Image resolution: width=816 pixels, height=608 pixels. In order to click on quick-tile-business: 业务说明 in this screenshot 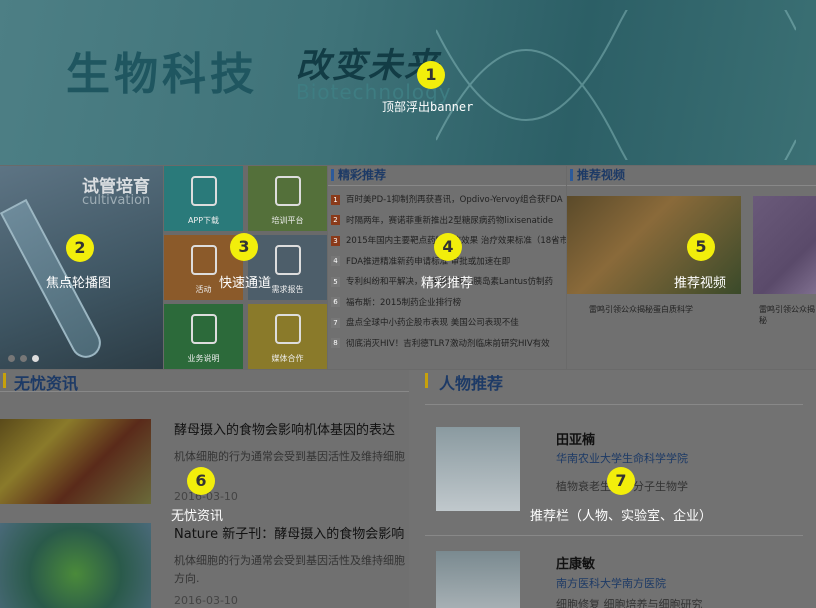, I will do `click(203, 336)`.